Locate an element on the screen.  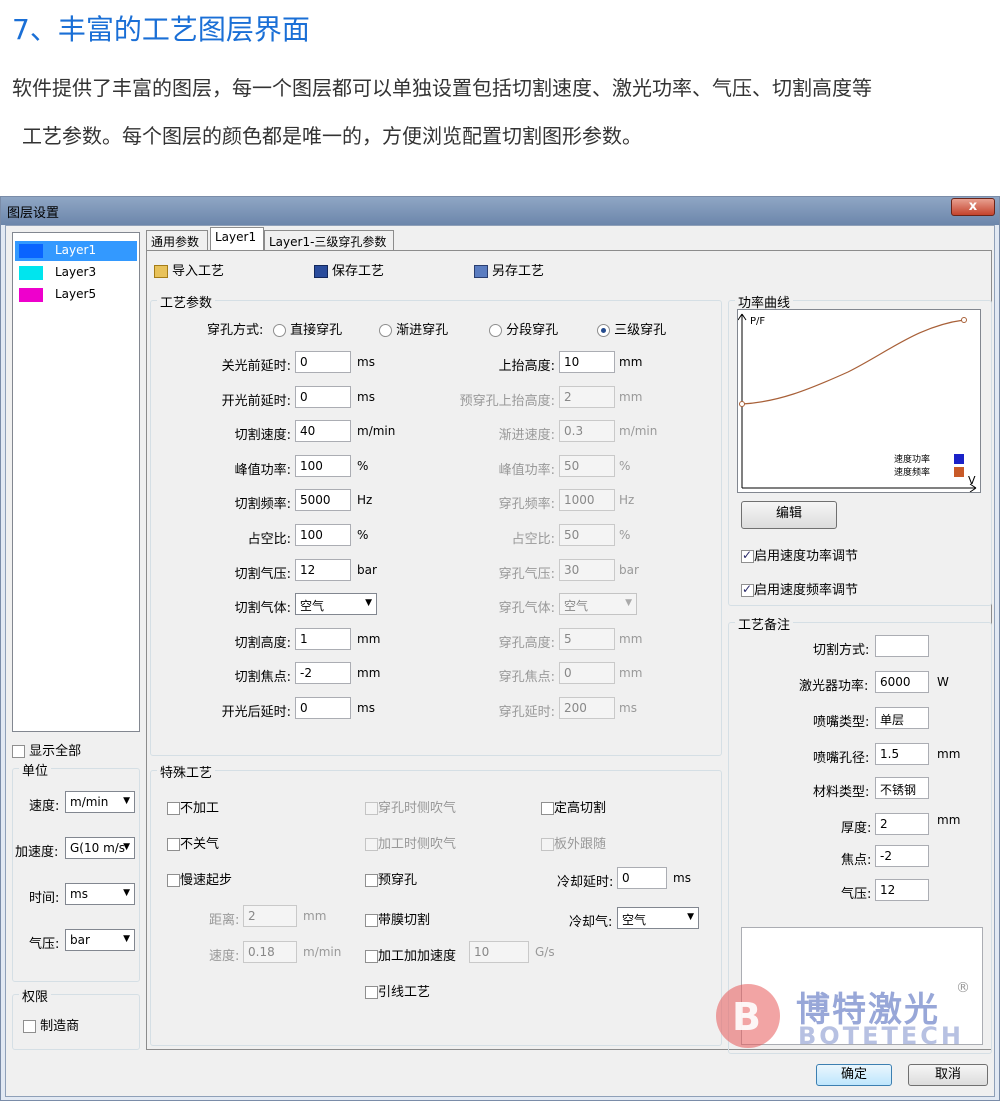
enable-speed-freq-checkbox: 启用速度频率调节 is located at coordinates (799, 588).